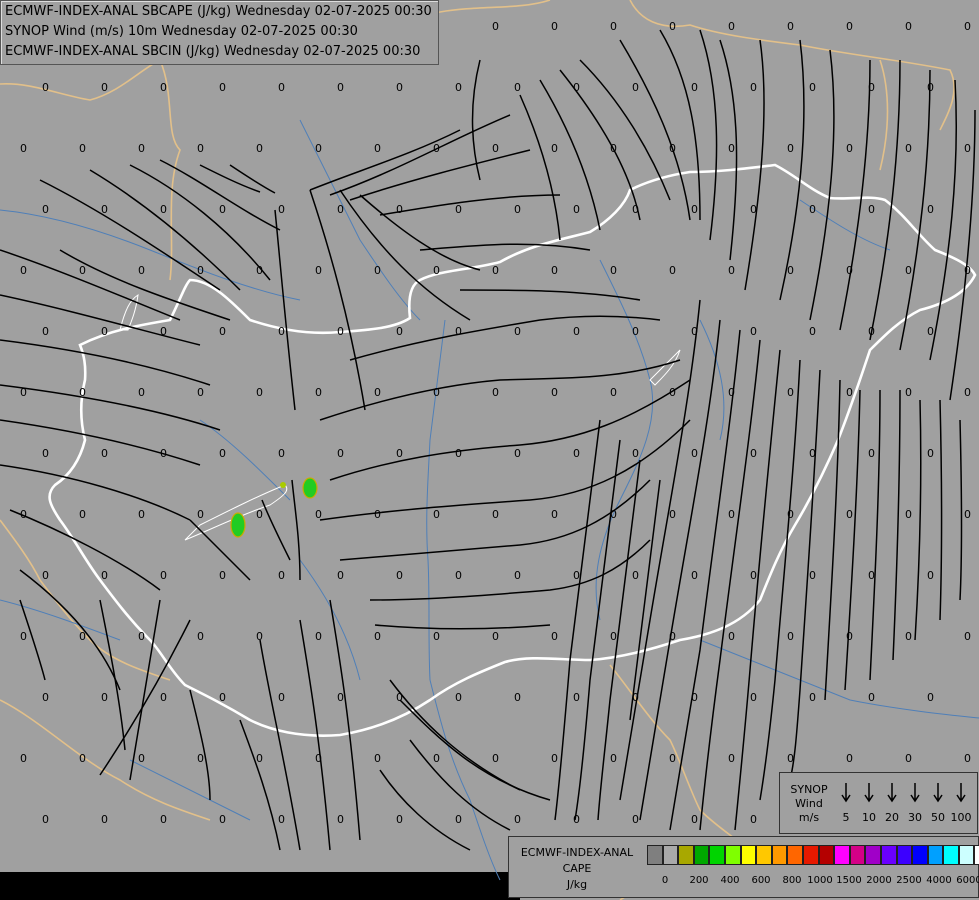 The height and width of the screenshot is (900, 979). What do you see at coordinates (792, 880) in the screenshot?
I see `cape-tick-label: 800` at bounding box center [792, 880].